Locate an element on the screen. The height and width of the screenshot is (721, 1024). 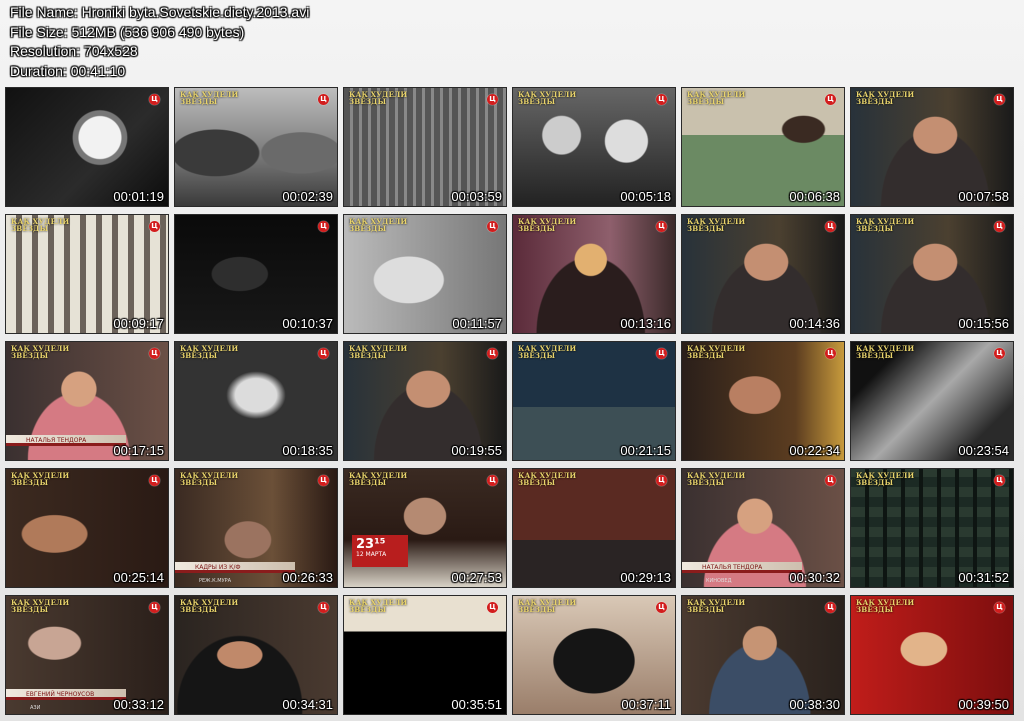
timestamp-label: 00:35:51 is located at coordinates (476, 704).